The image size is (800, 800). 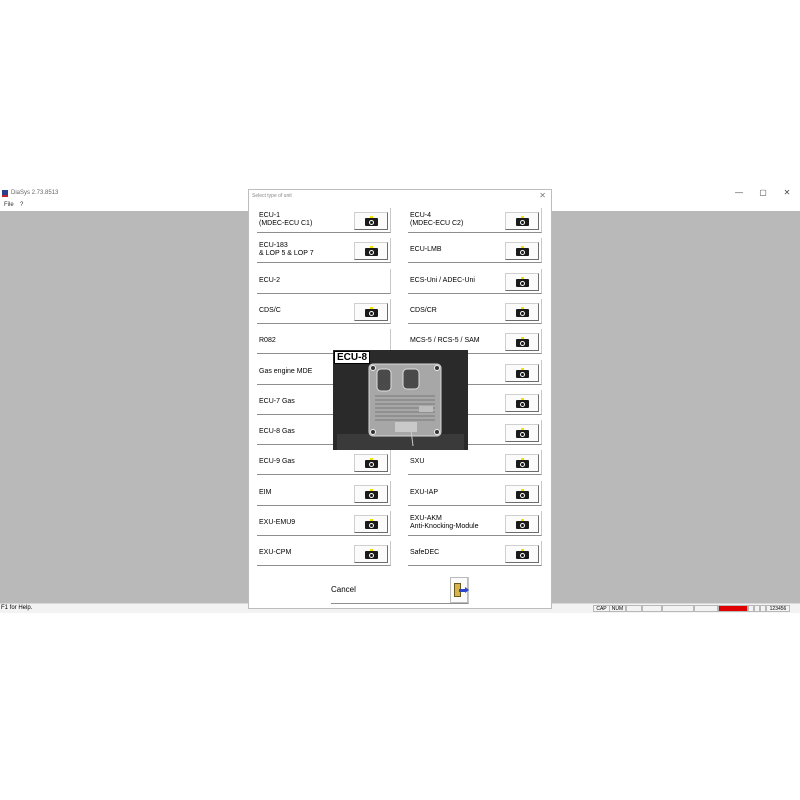 I want to click on dialog-title: Select type of unit, so click(x=272, y=196).